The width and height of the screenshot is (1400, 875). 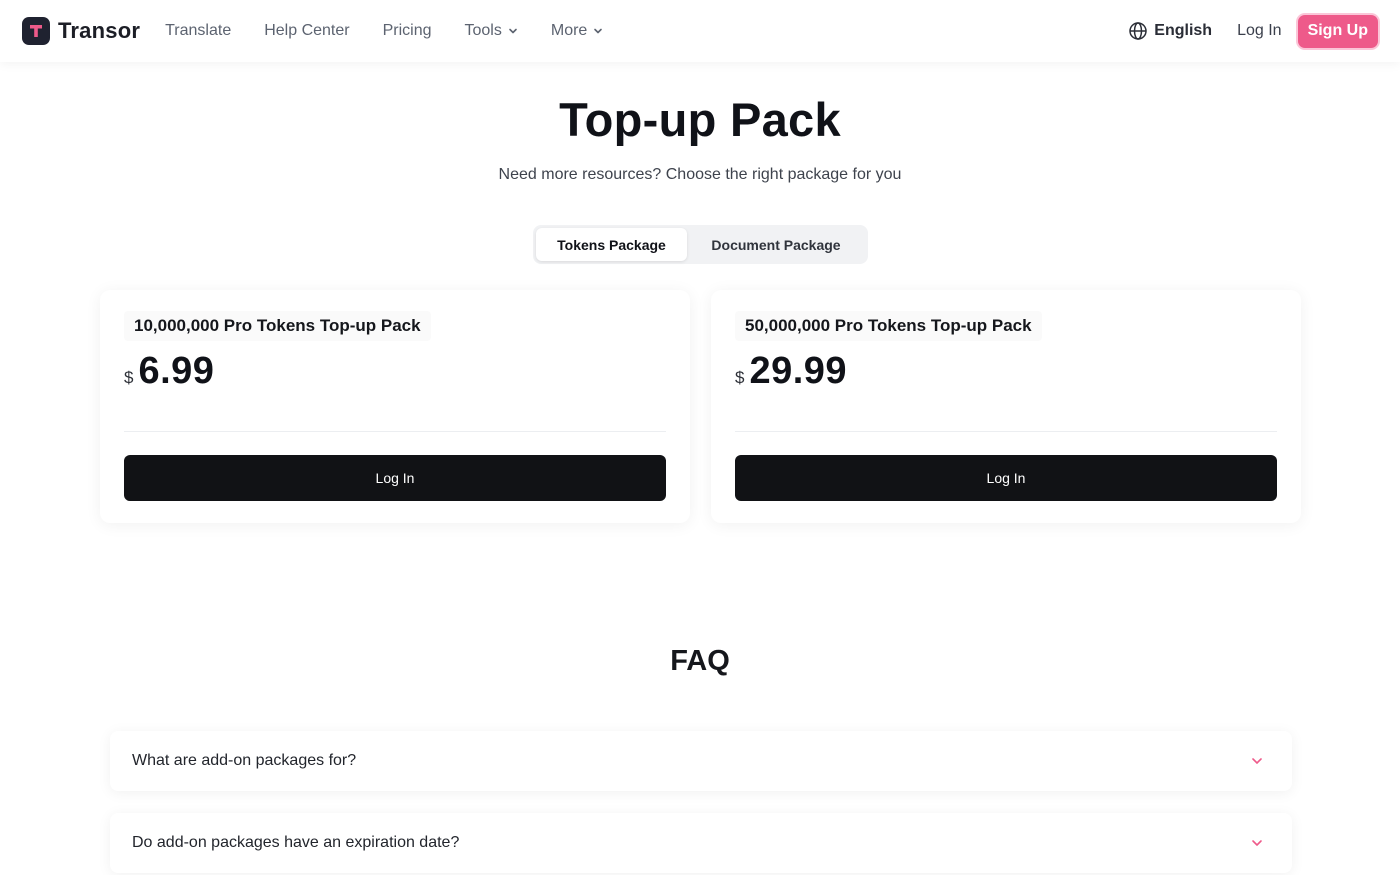 What do you see at coordinates (776, 244) in the screenshot?
I see `tab-document-package: Document Package` at bounding box center [776, 244].